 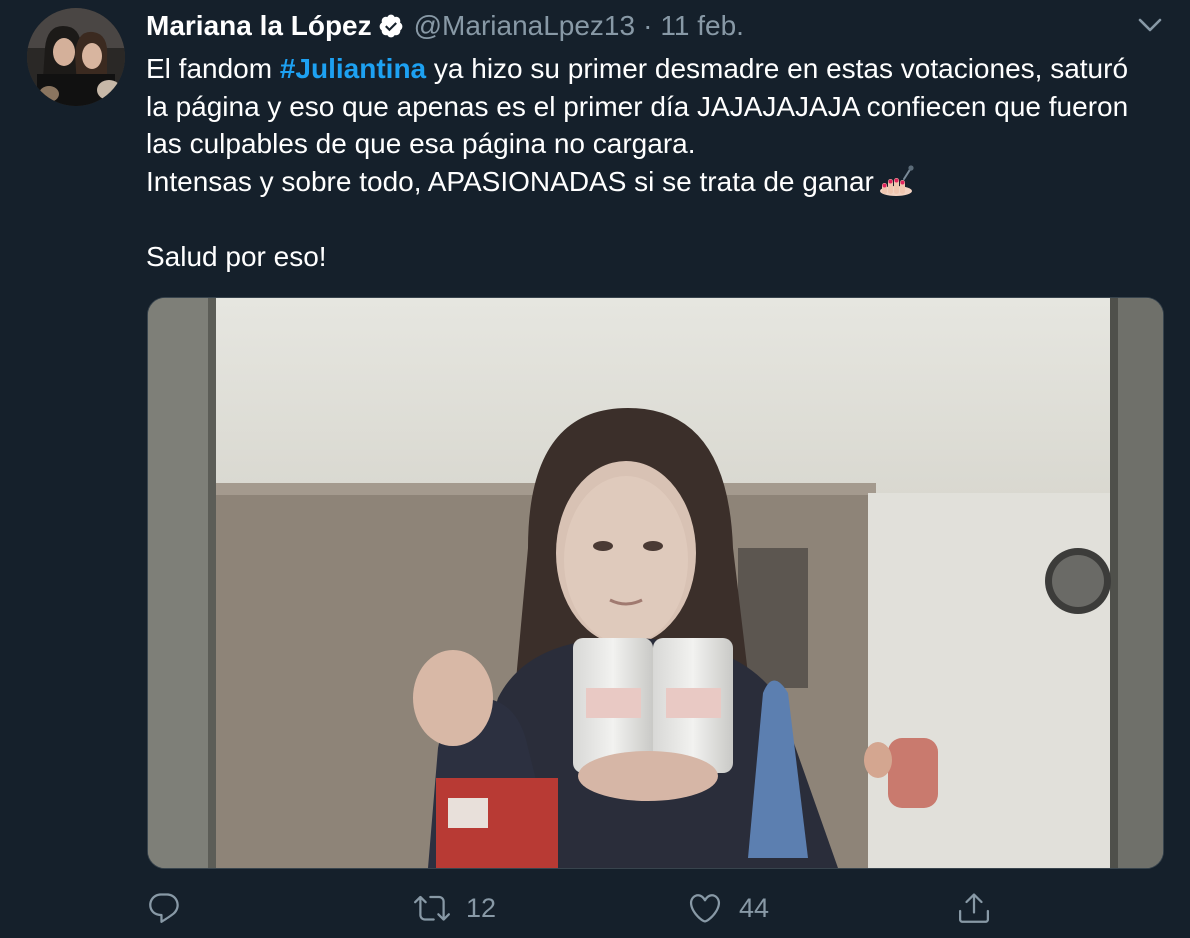 I want to click on display-name: Mariana la López, so click(x=259, y=26).